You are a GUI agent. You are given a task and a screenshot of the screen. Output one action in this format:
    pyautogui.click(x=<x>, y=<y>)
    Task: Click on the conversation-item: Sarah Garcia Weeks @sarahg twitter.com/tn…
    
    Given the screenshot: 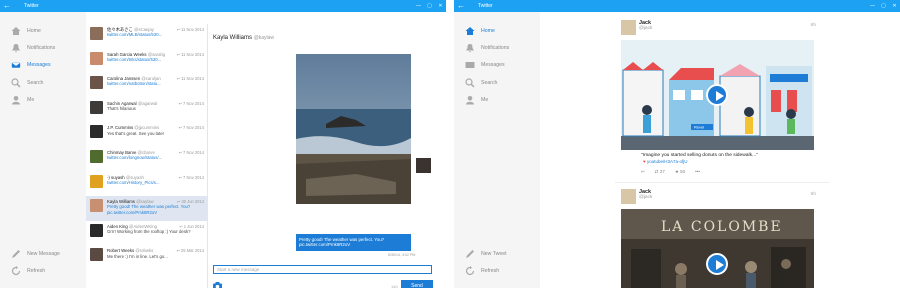 What is the action you would take?
    pyautogui.click(x=146, y=61)
    